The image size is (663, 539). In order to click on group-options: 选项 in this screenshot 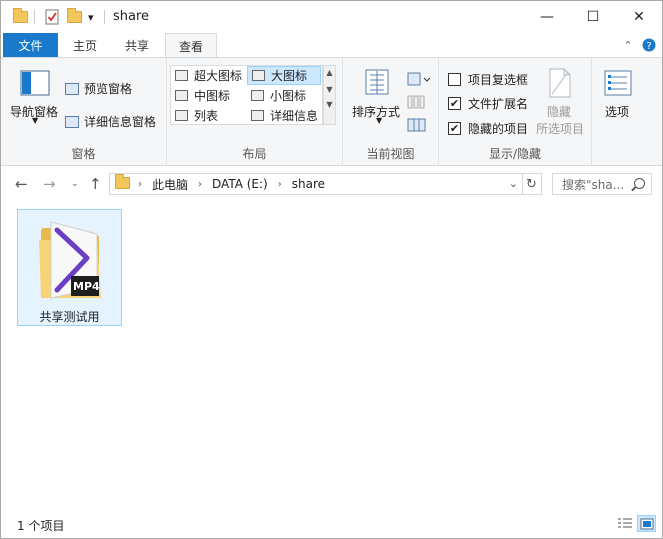, I will do `click(618, 111)`.